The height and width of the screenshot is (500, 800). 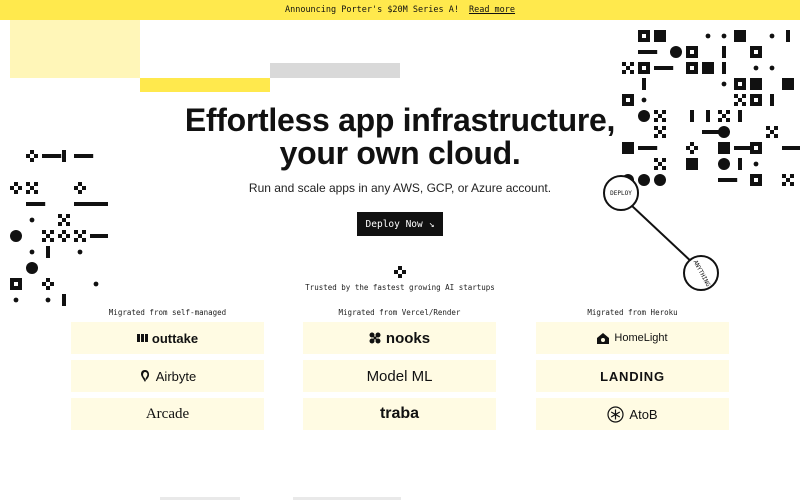 I want to click on logo-card-atob: AtoB, so click(x=632, y=414).